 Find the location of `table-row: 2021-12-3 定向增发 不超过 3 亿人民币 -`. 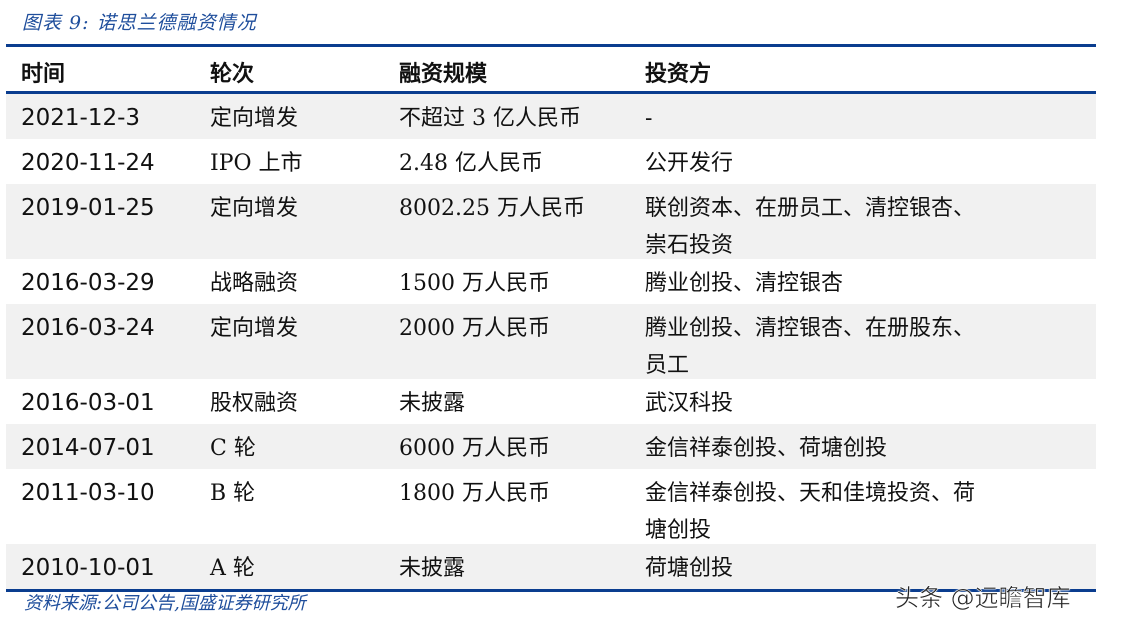

table-row: 2021-12-3 定向增发 不超过 3 亿人民币 - is located at coordinates (551, 116).